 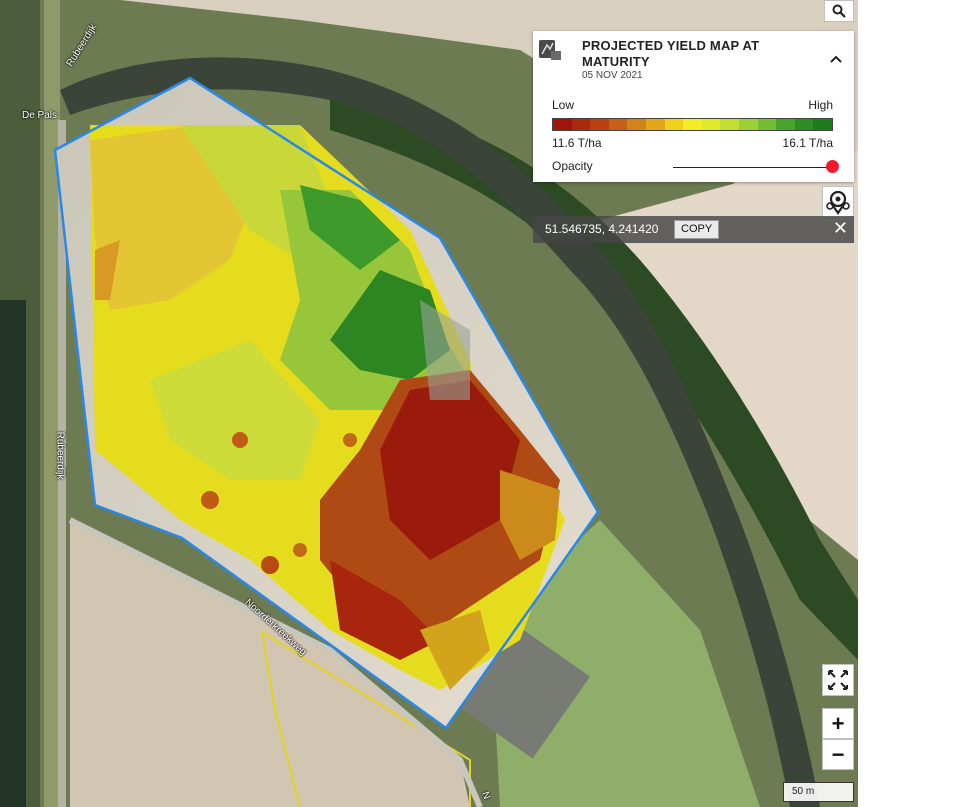 What do you see at coordinates (60, 455) in the screenshot?
I see `road-label-rubeerdijk-left: Rubeerdijk` at bounding box center [60, 455].